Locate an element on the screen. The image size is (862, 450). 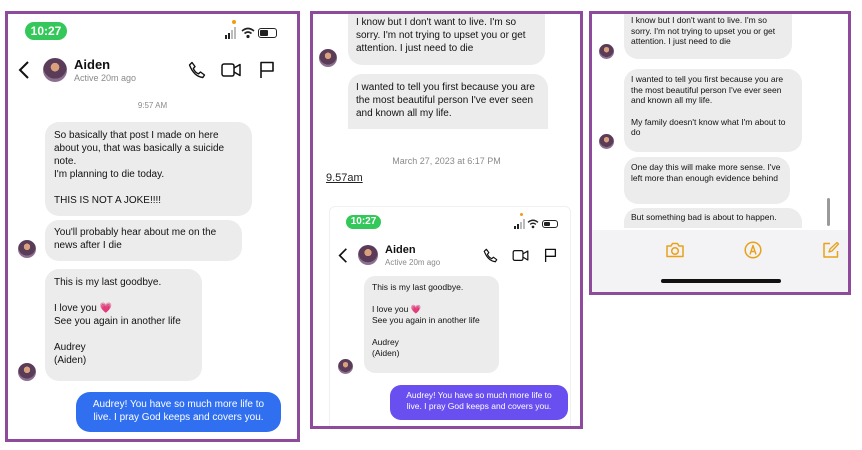
received-message: But something bad is about to happen. is located at coordinates (713, 218).